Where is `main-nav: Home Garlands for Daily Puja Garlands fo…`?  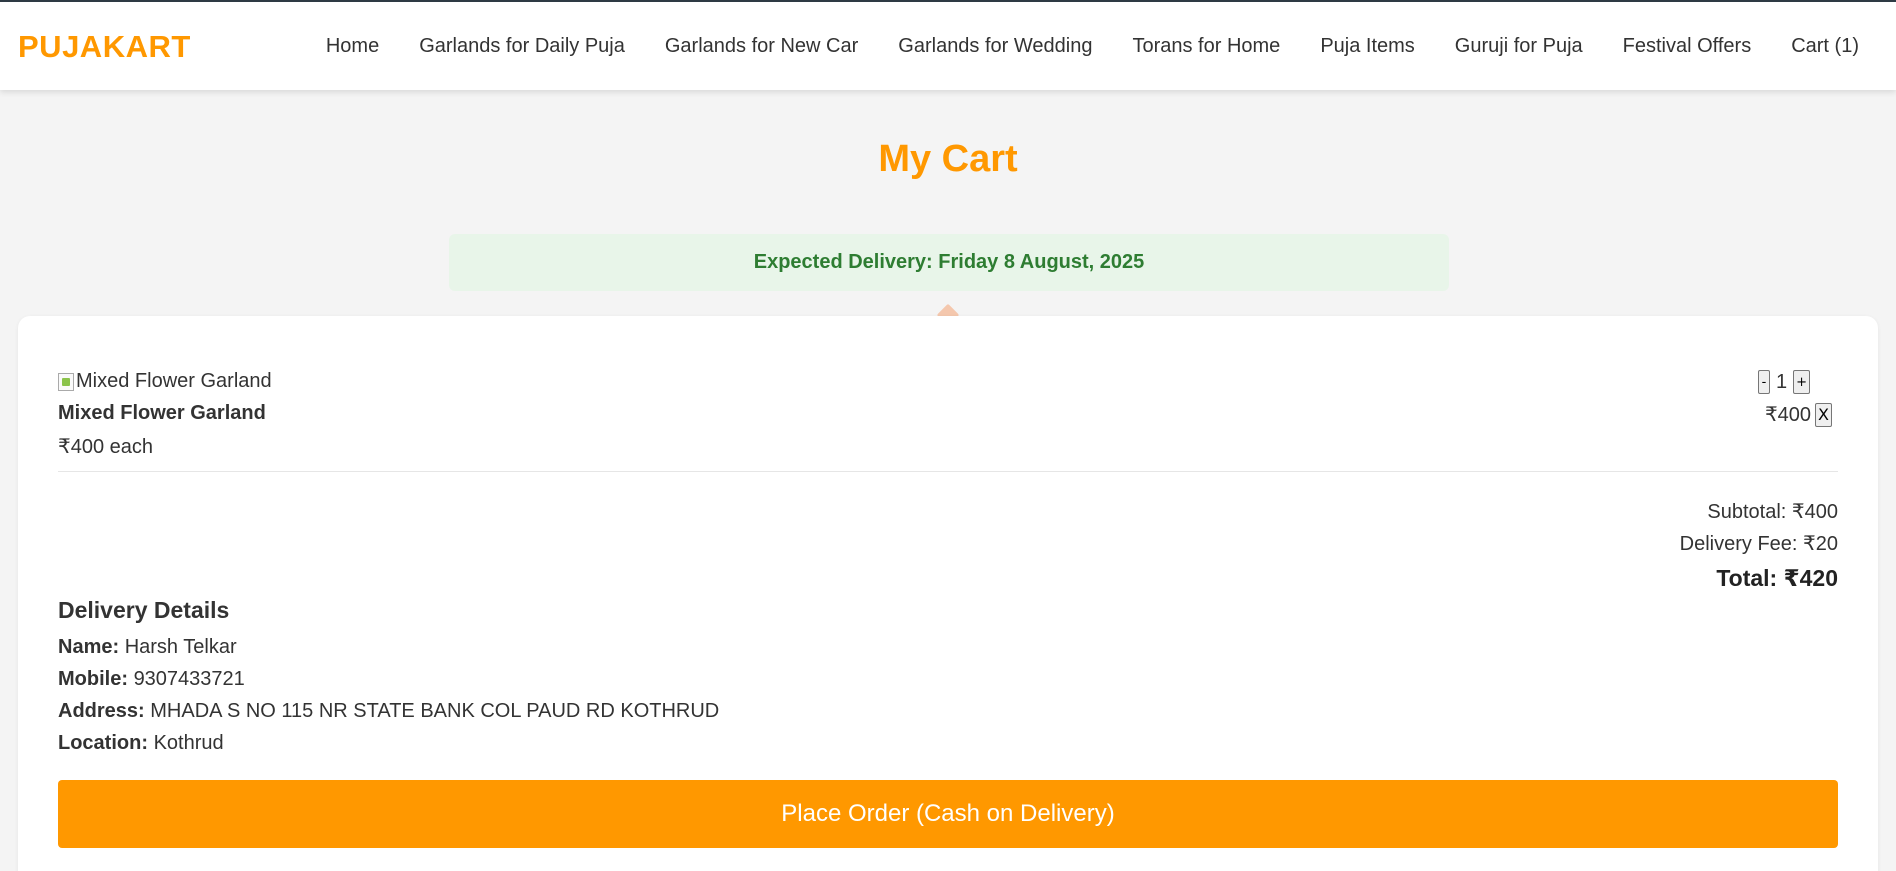 main-nav: Home Garlands for Daily Puja Garlands fo… is located at coordinates (1072, 46).